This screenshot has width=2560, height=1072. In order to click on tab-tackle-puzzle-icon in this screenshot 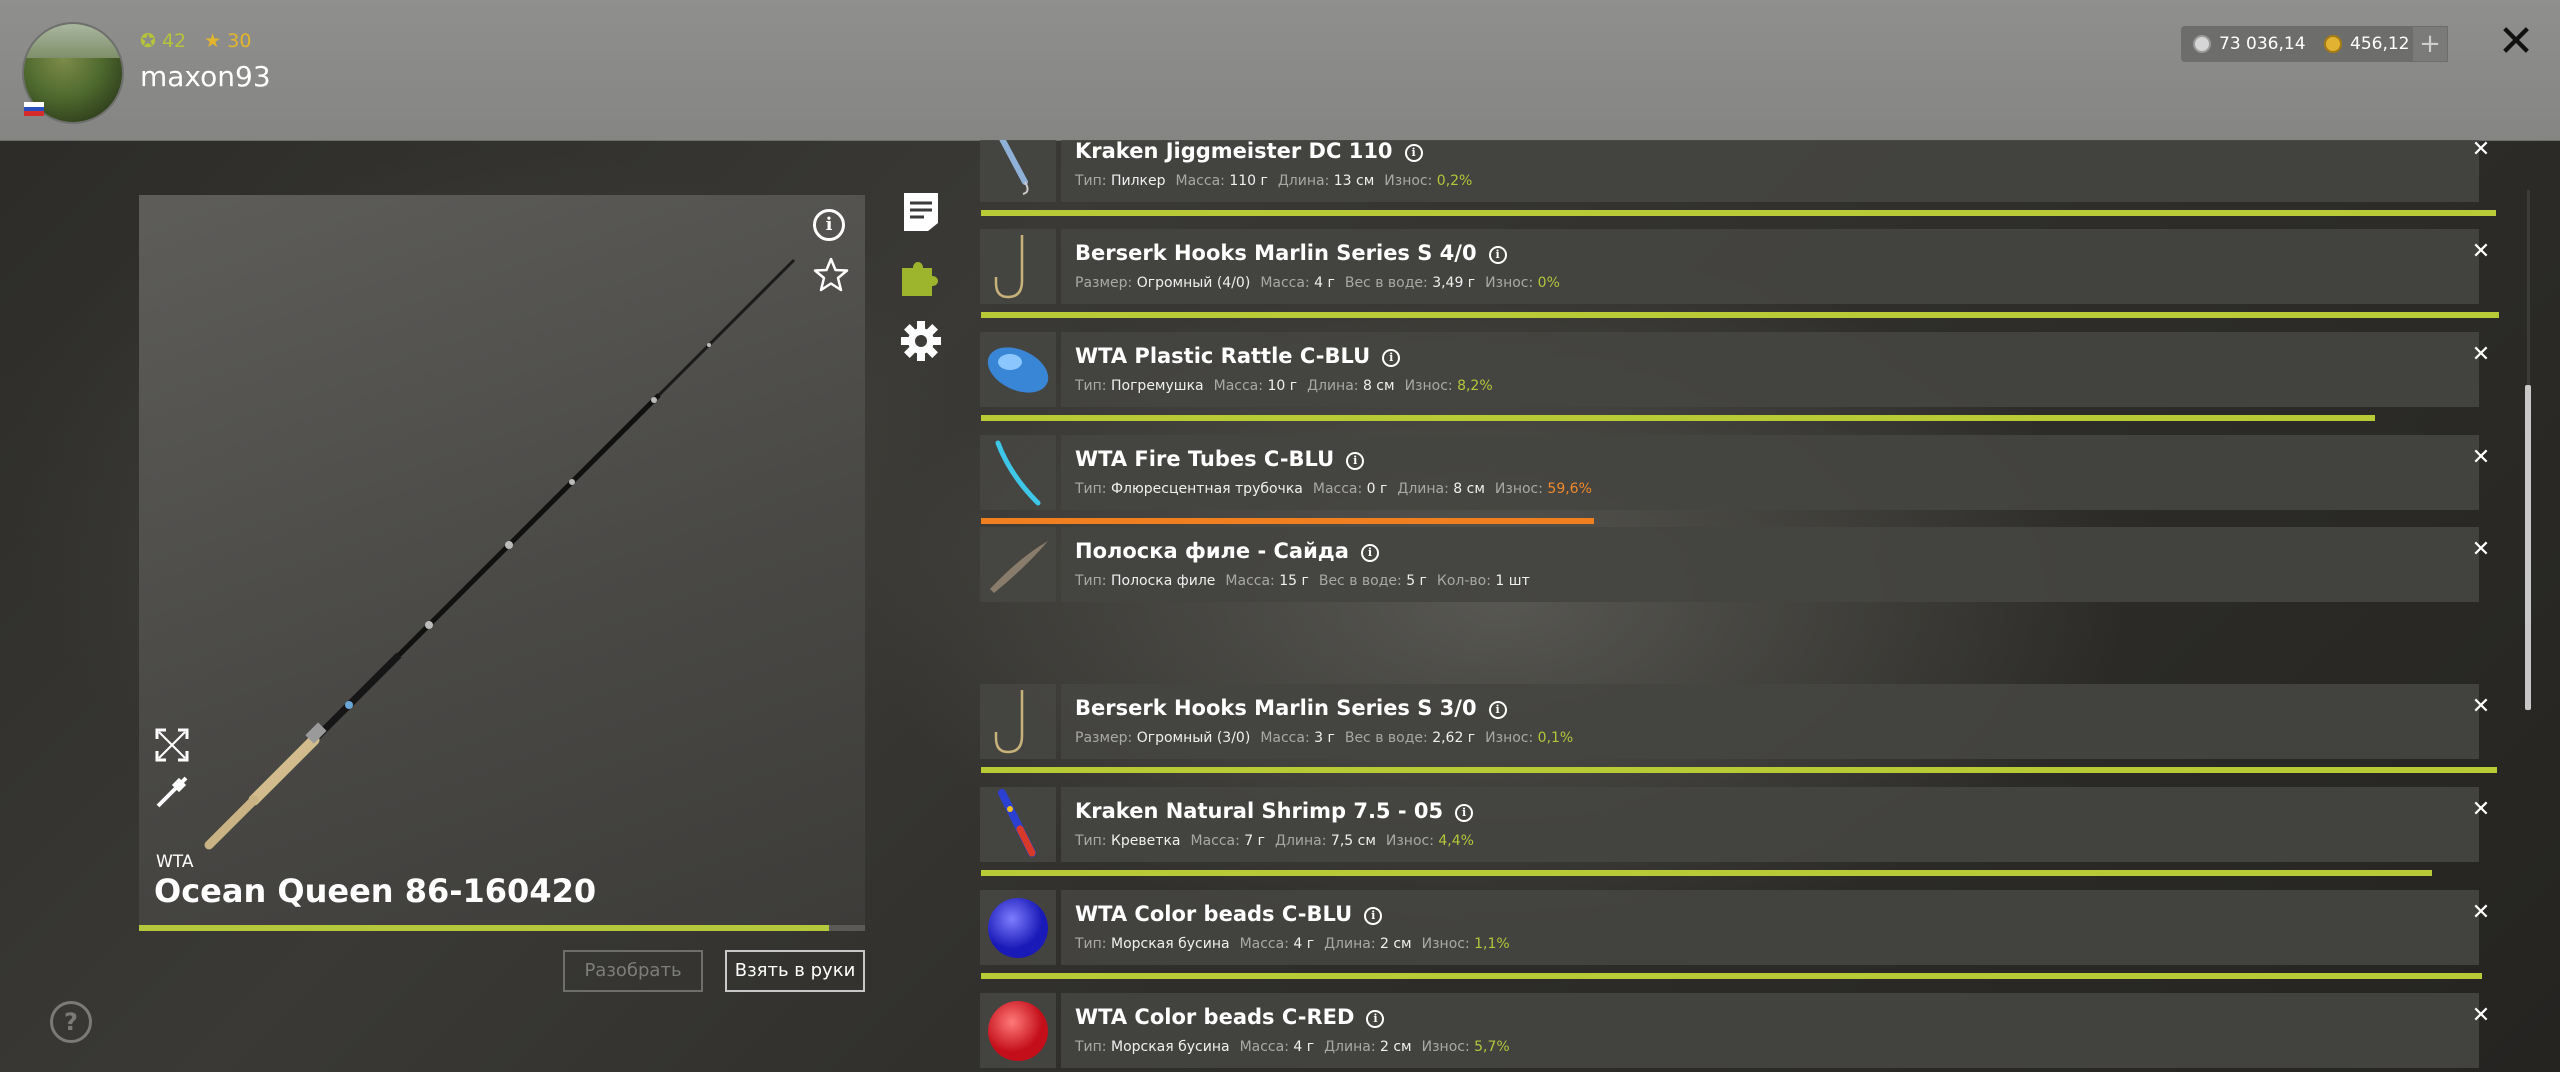, I will do `click(921, 277)`.